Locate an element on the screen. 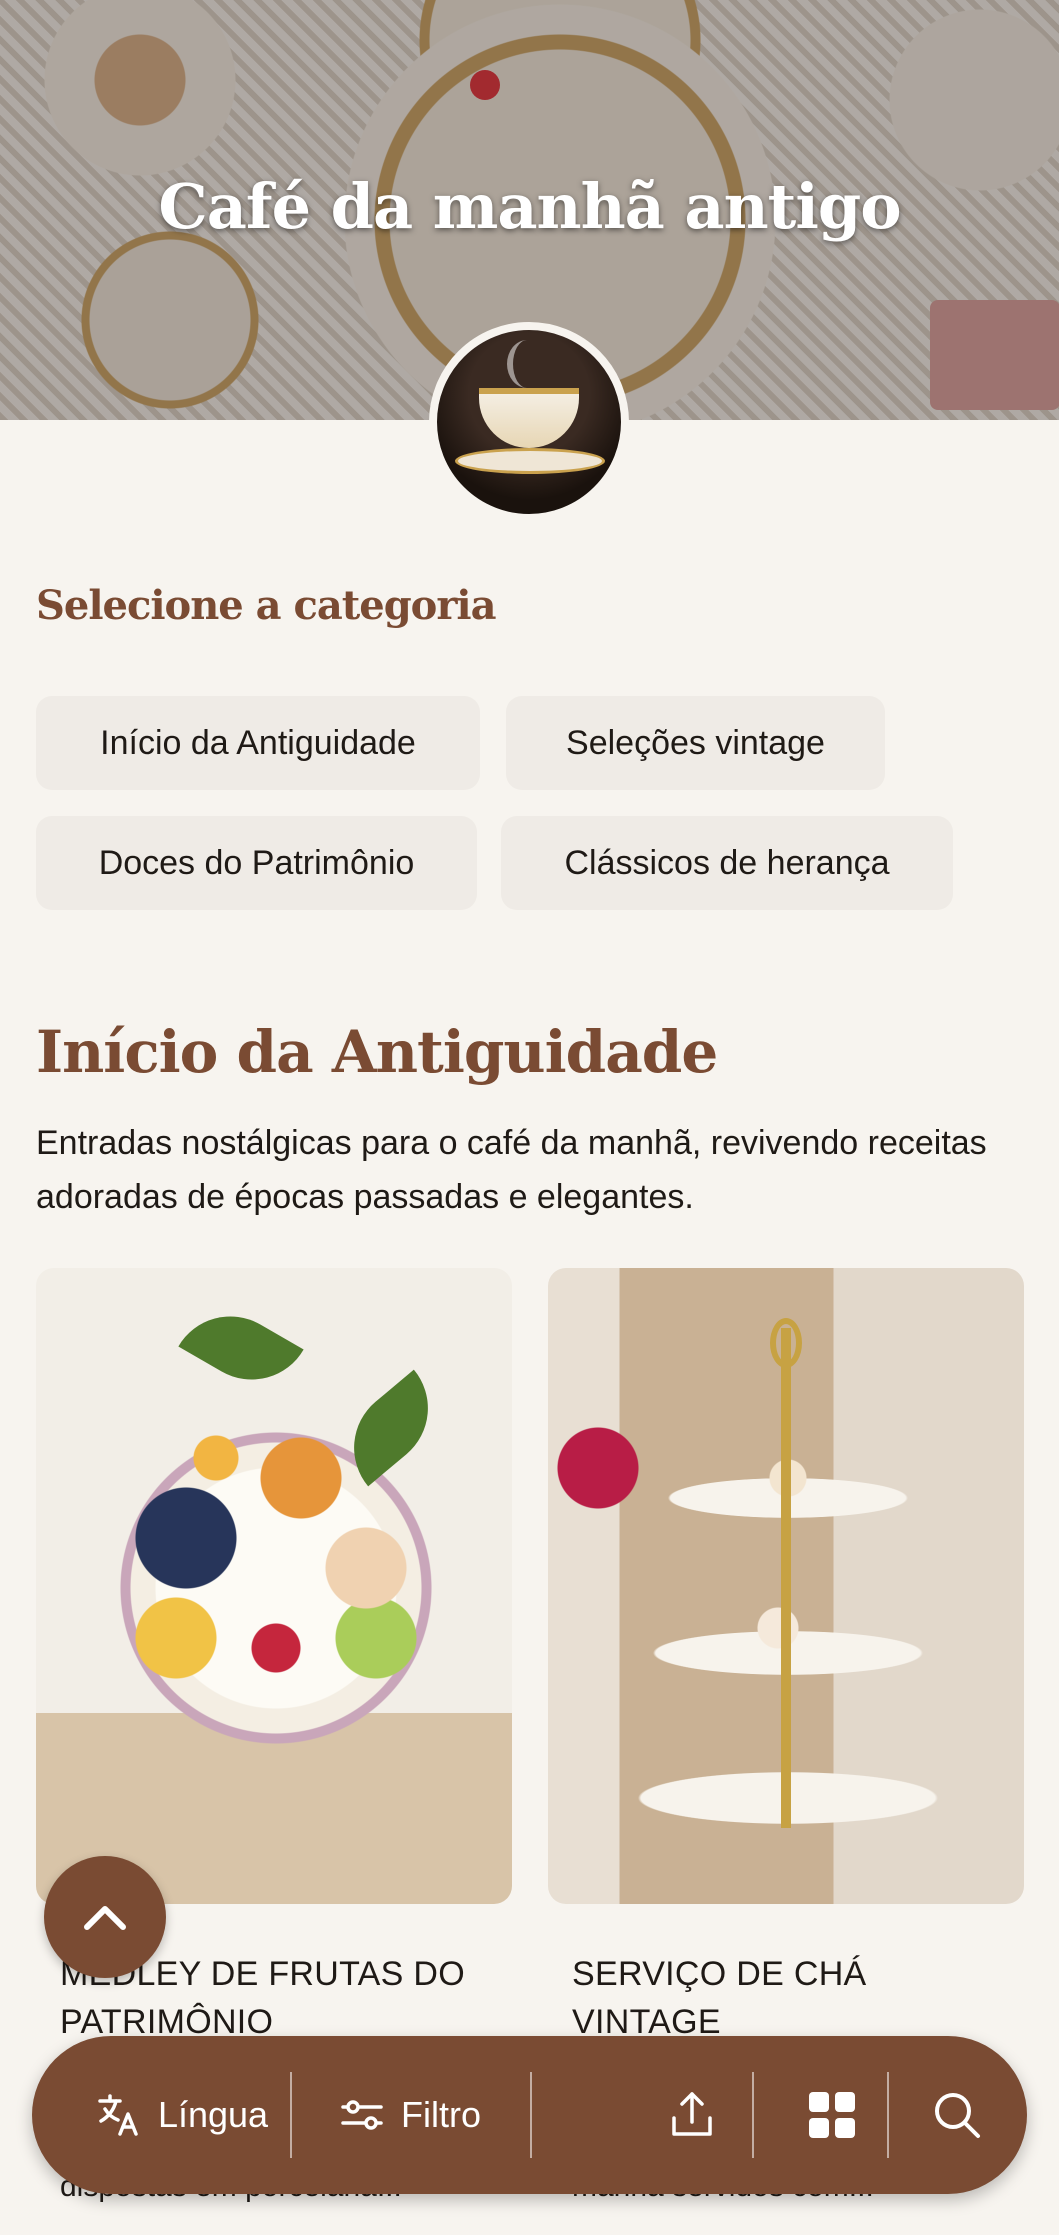  category-heading: Selecione a categoria is located at coordinates (266, 605).